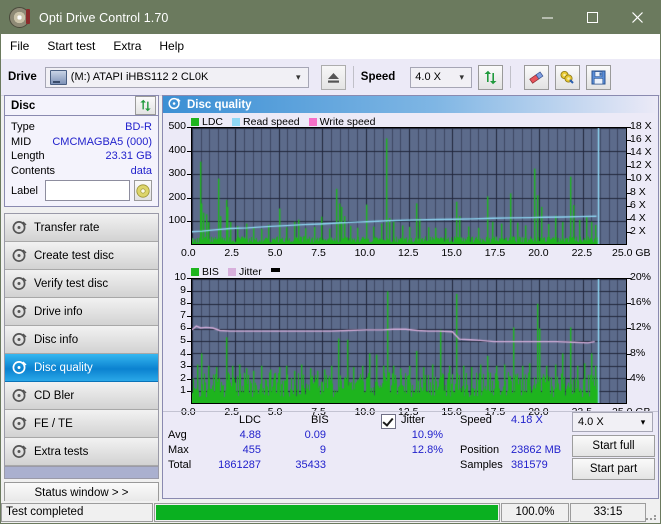 This screenshot has width=661, height=524. What do you see at coordinates (537, 77) in the screenshot?
I see `eraser-button` at bounding box center [537, 77].